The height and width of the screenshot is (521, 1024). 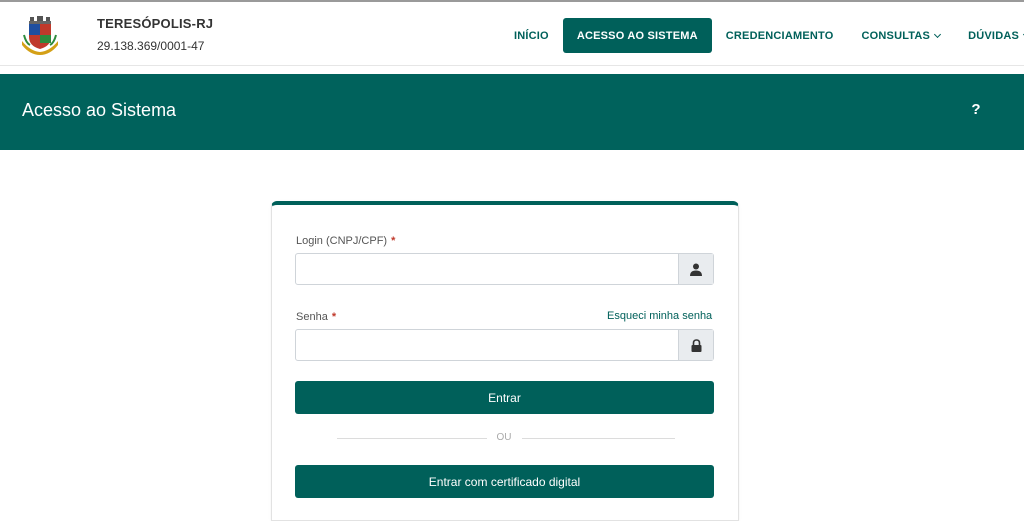 What do you see at coordinates (342, 241) in the screenshot?
I see `login-label-text: Login (CNPJ/CPF)` at bounding box center [342, 241].